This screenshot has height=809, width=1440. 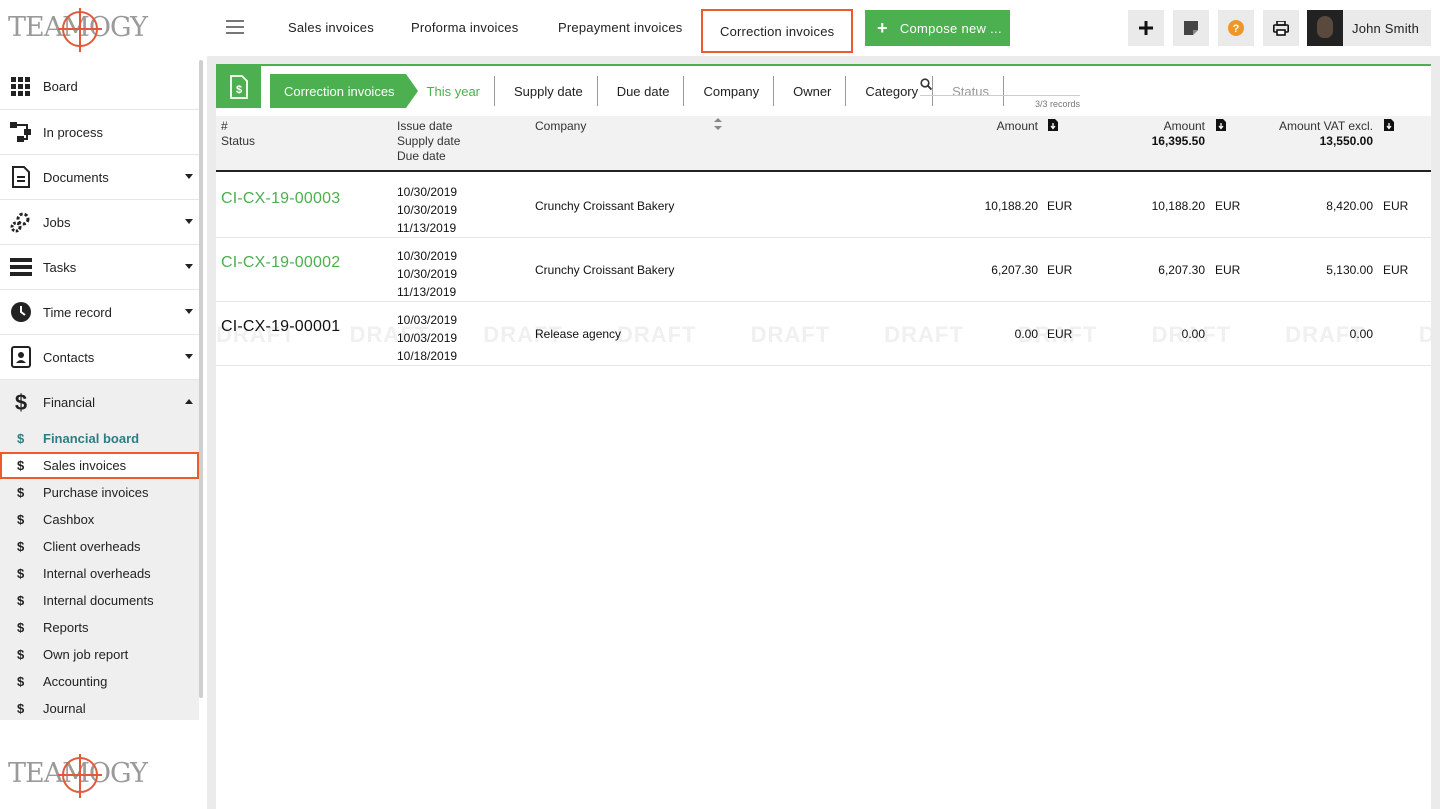 What do you see at coordinates (926, 84) in the screenshot?
I see `search-icon` at bounding box center [926, 84].